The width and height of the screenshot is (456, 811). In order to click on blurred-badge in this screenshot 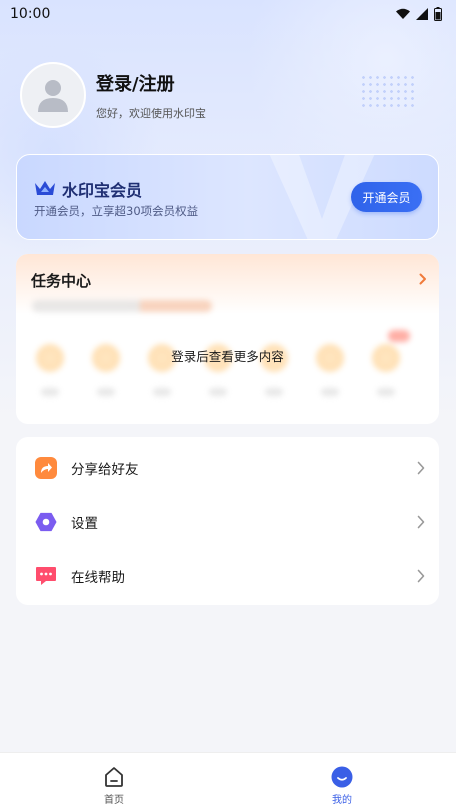, I will do `click(399, 336)`.